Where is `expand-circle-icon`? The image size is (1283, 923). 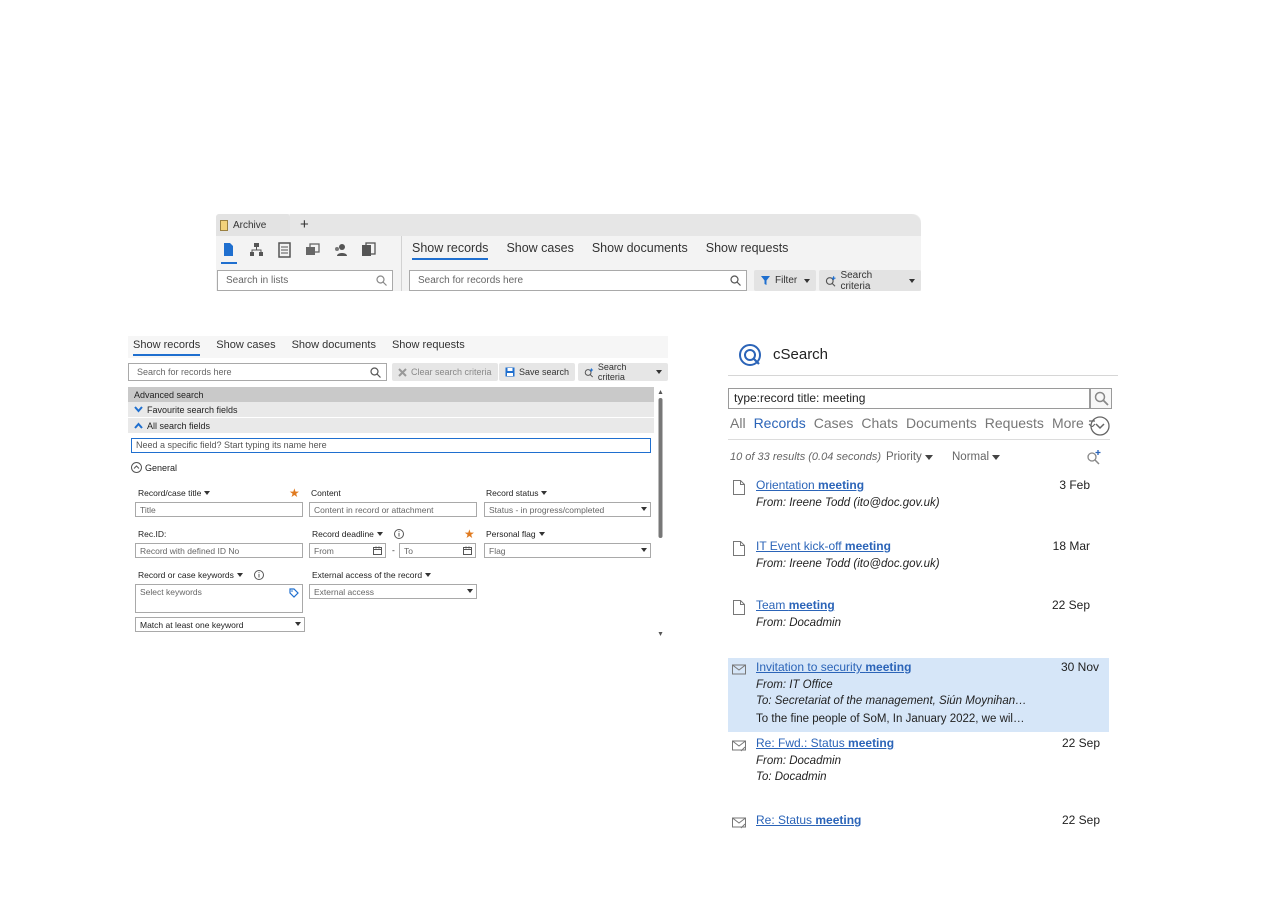 expand-circle-icon is located at coordinates (1100, 426).